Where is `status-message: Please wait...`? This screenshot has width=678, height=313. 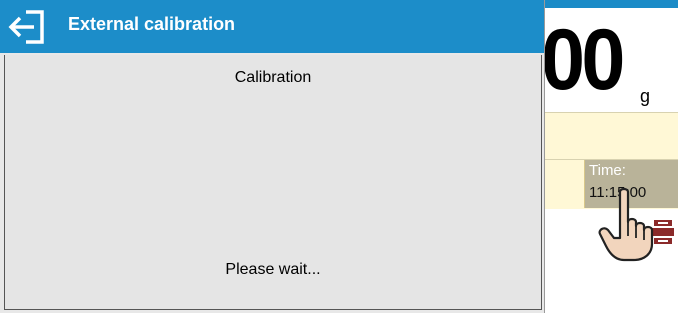
status-message: Please wait... is located at coordinates (273, 269).